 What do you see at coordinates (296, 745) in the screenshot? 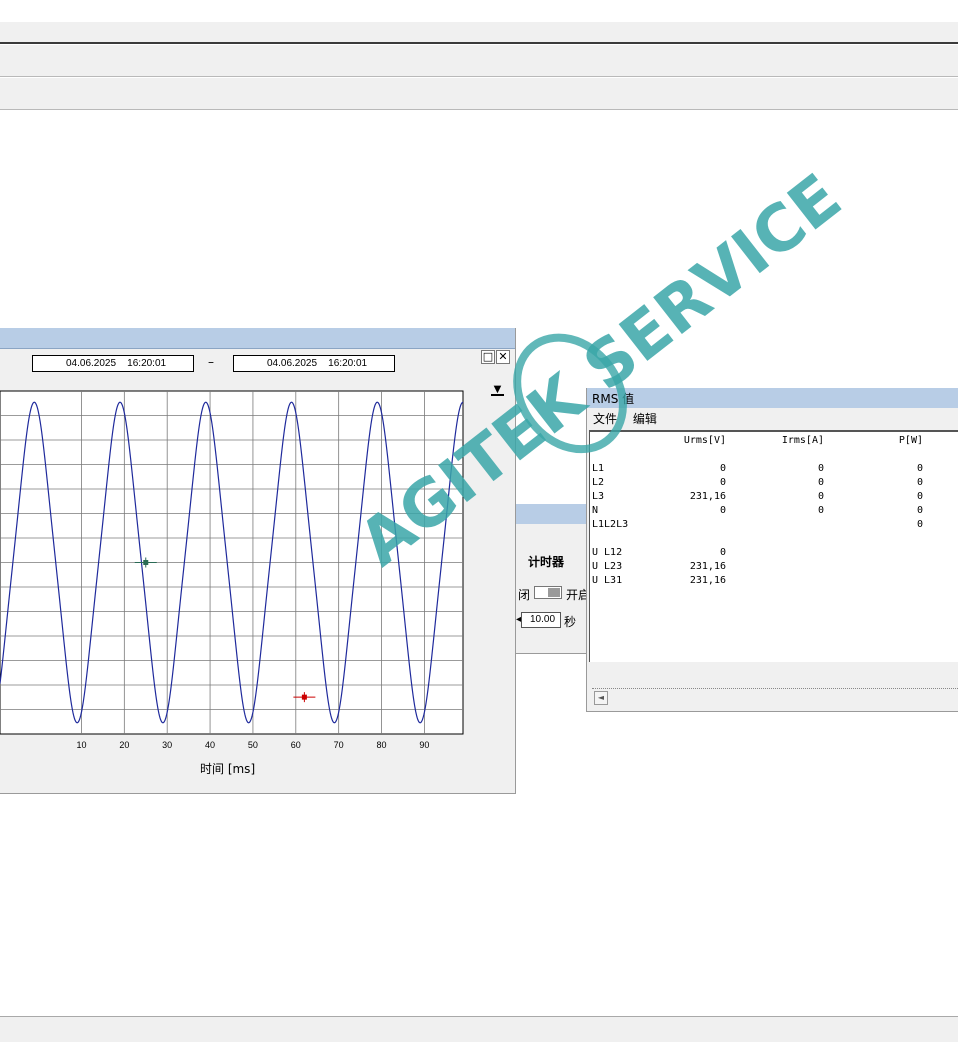
I see `x-tick-label: 60` at bounding box center [296, 745].